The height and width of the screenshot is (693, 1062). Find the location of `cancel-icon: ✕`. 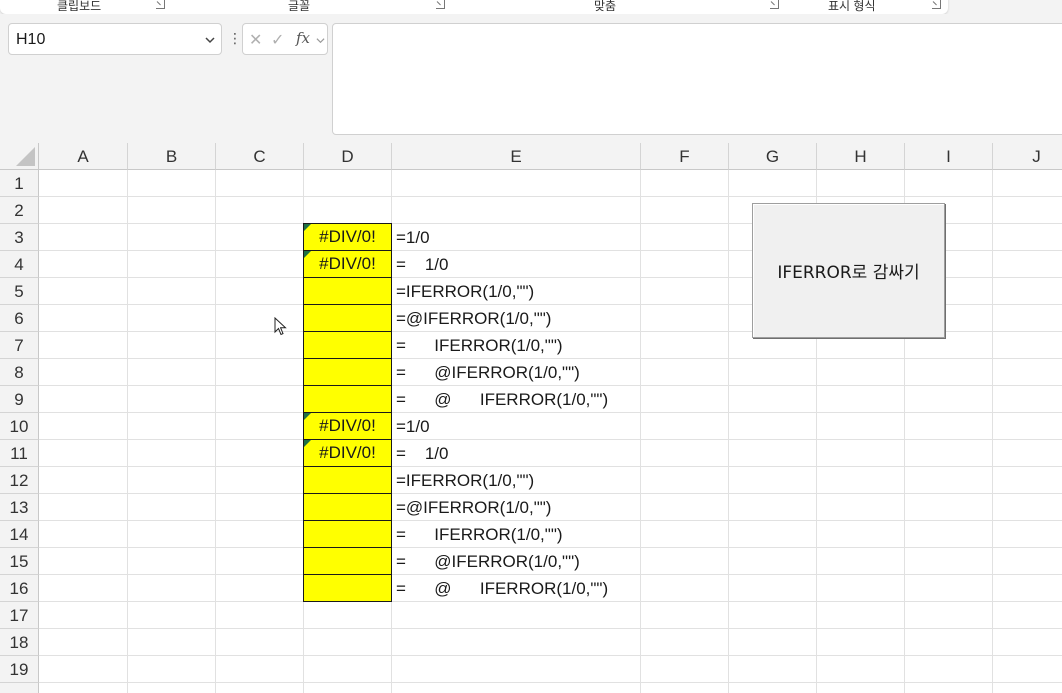

cancel-icon: ✕ is located at coordinates (255, 40).